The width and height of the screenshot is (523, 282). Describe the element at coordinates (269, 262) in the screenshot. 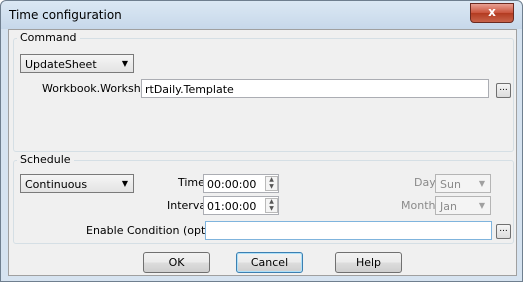

I see `cancel-button: Cancel` at that location.